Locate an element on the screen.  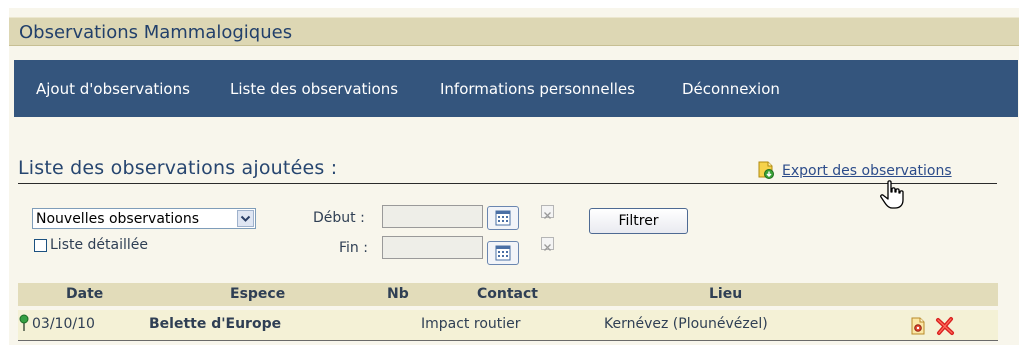
cell-contact: Impact routier is located at coordinates (471, 324).